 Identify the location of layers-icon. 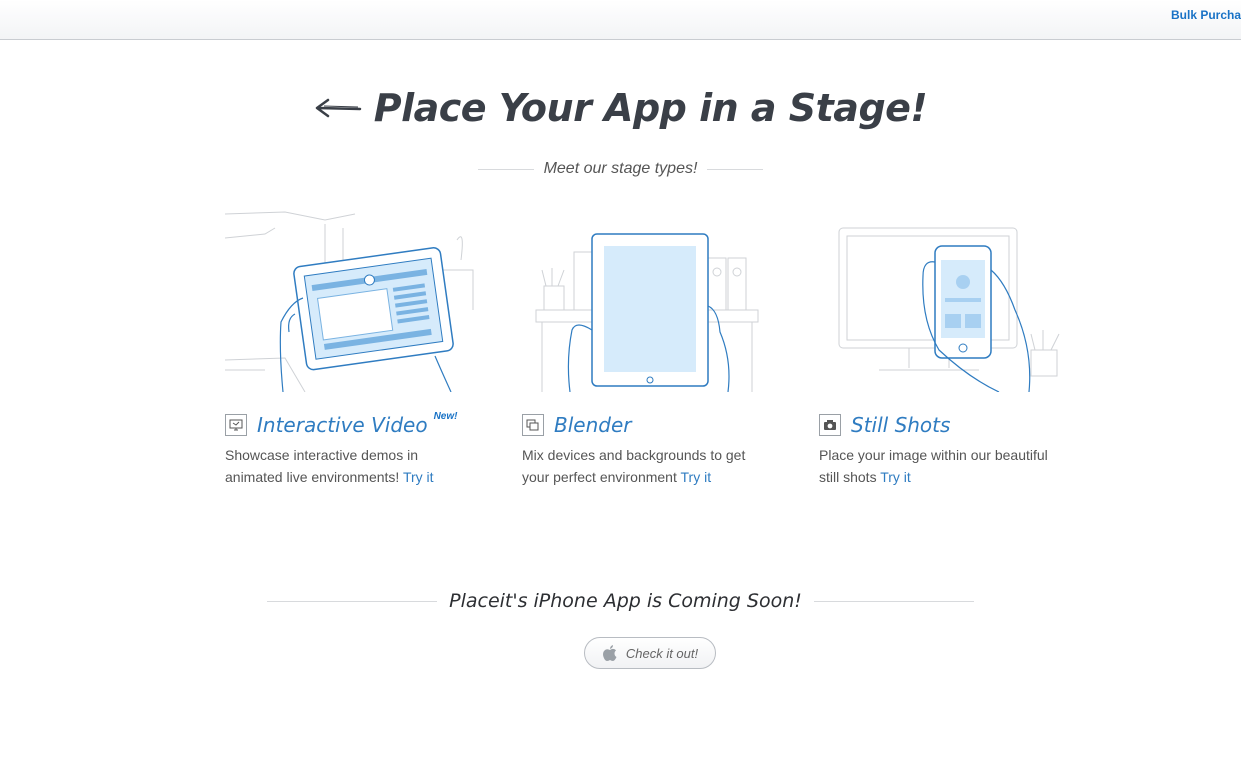
(533, 425).